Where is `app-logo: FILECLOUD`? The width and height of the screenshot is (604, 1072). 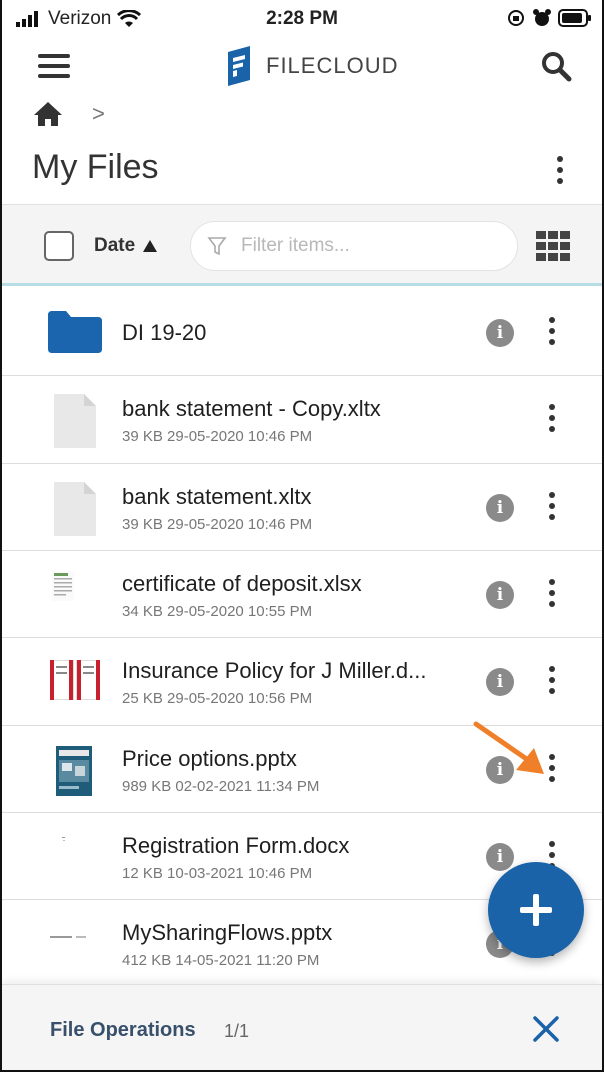 app-logo: FILECLOUD is located at coordinates (311, 66).